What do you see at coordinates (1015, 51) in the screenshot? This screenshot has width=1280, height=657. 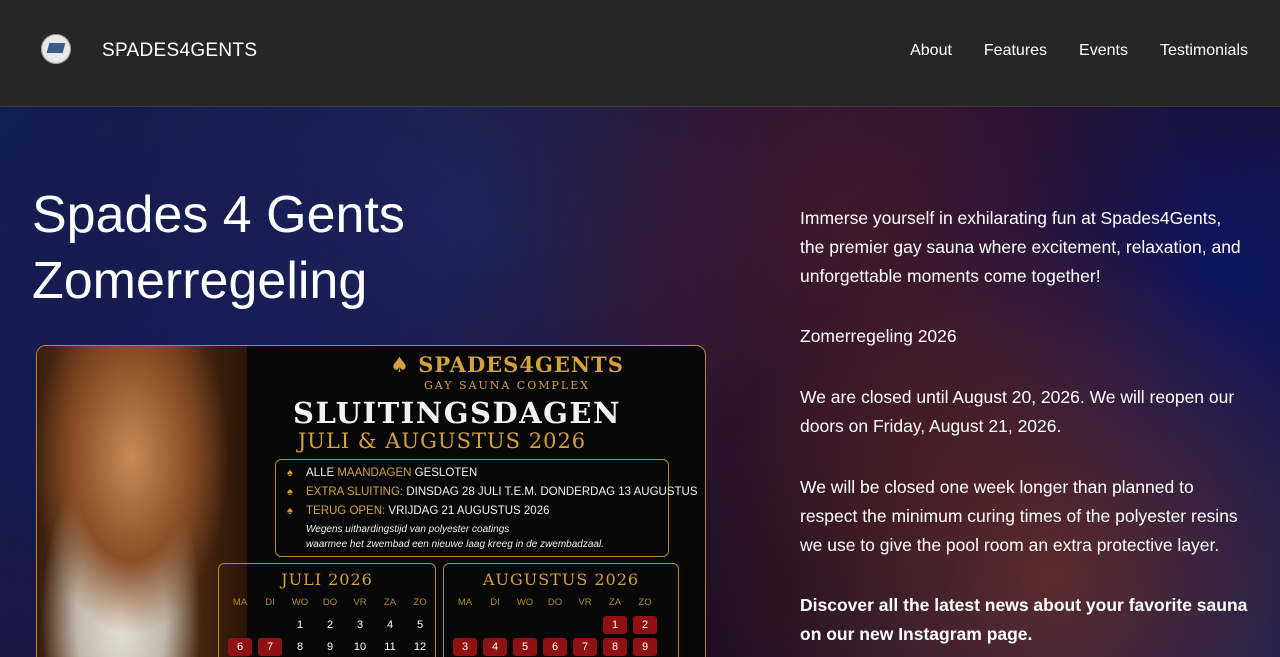 I see `nav-link-features: Features` at bounding box center [1015, 51].